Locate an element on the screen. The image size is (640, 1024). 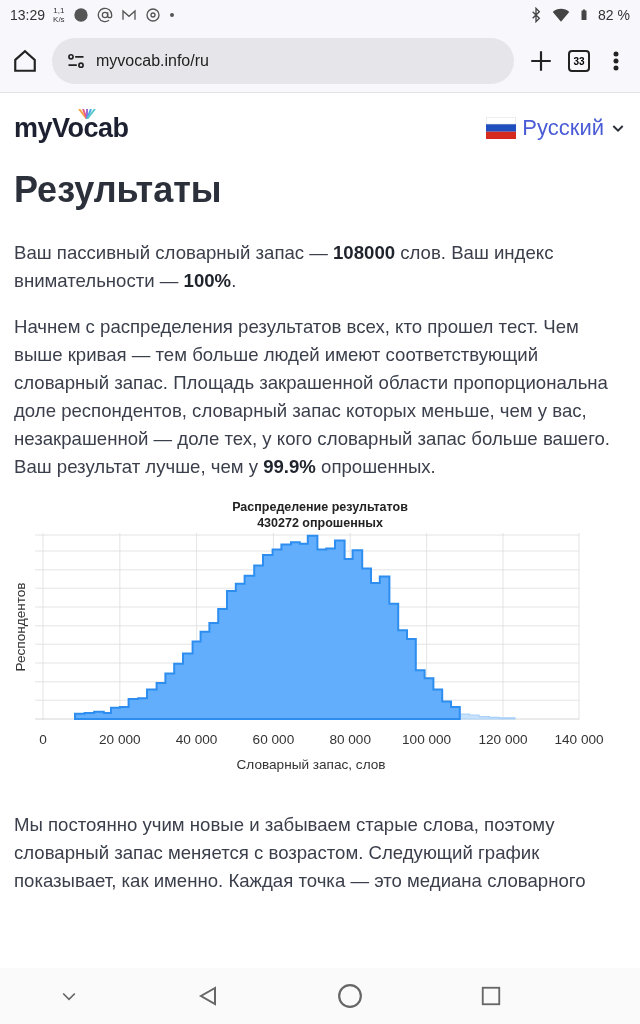
axis-tick-label: 80 000 is located at coordinates (350, 739).